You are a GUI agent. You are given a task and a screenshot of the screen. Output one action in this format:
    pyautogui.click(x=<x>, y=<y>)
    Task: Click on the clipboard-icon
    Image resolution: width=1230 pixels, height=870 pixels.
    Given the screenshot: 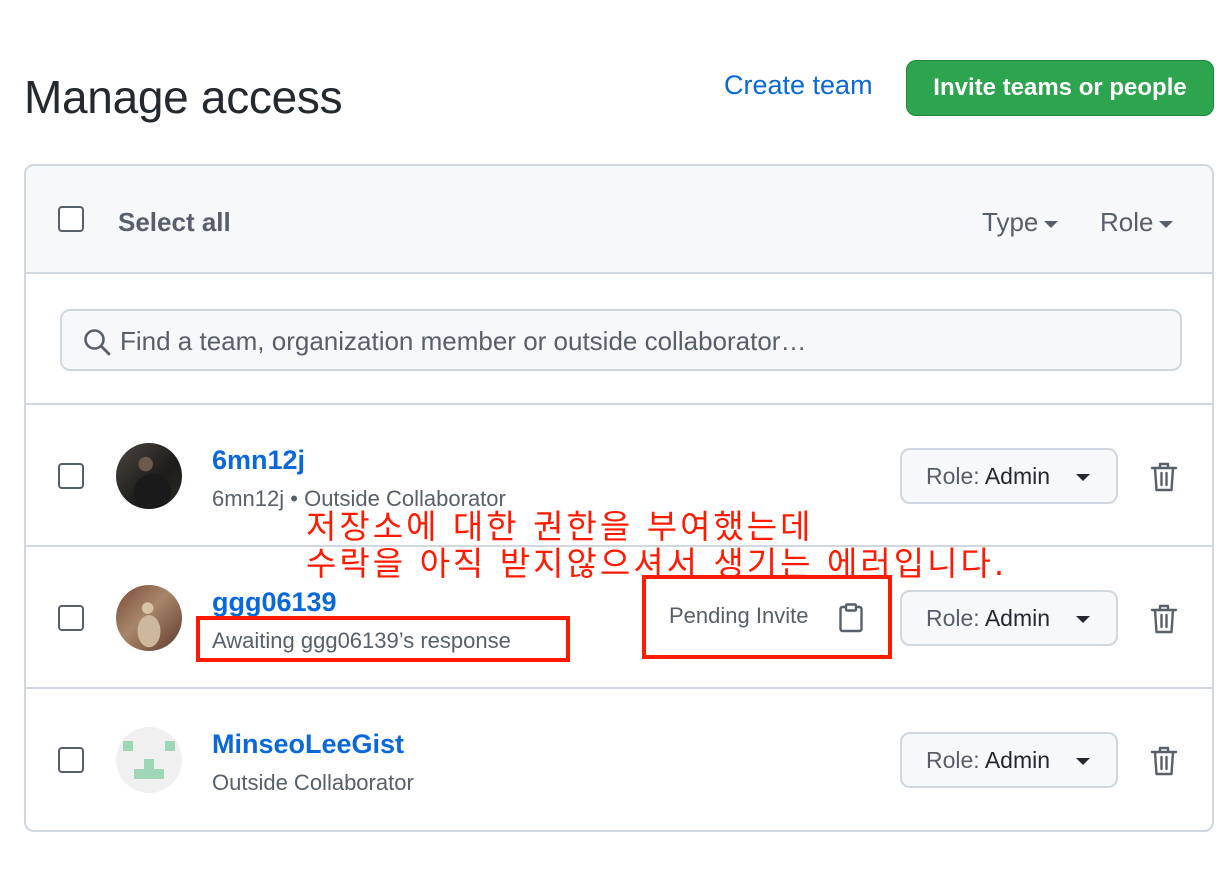 What is the action you would take?
    pyautogui.click(x=851, y=618)
    